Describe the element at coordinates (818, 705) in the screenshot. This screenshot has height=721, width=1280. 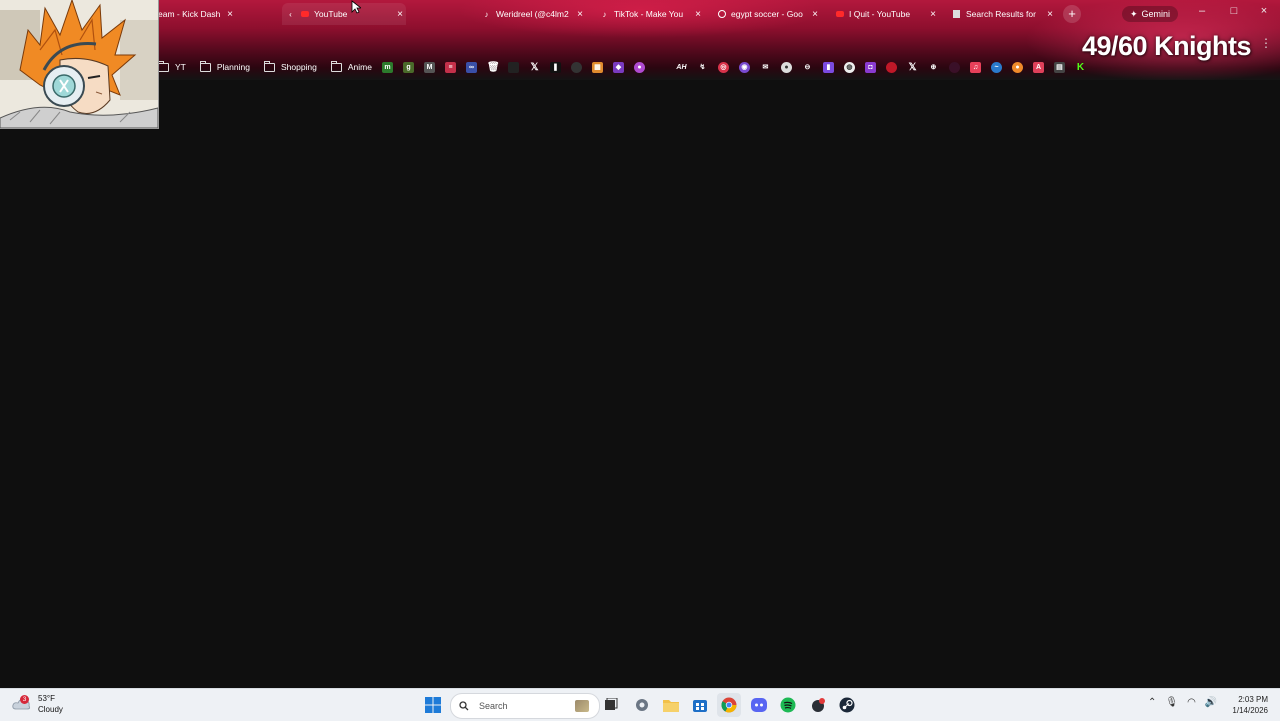
I see `app-red-icon` at that location.